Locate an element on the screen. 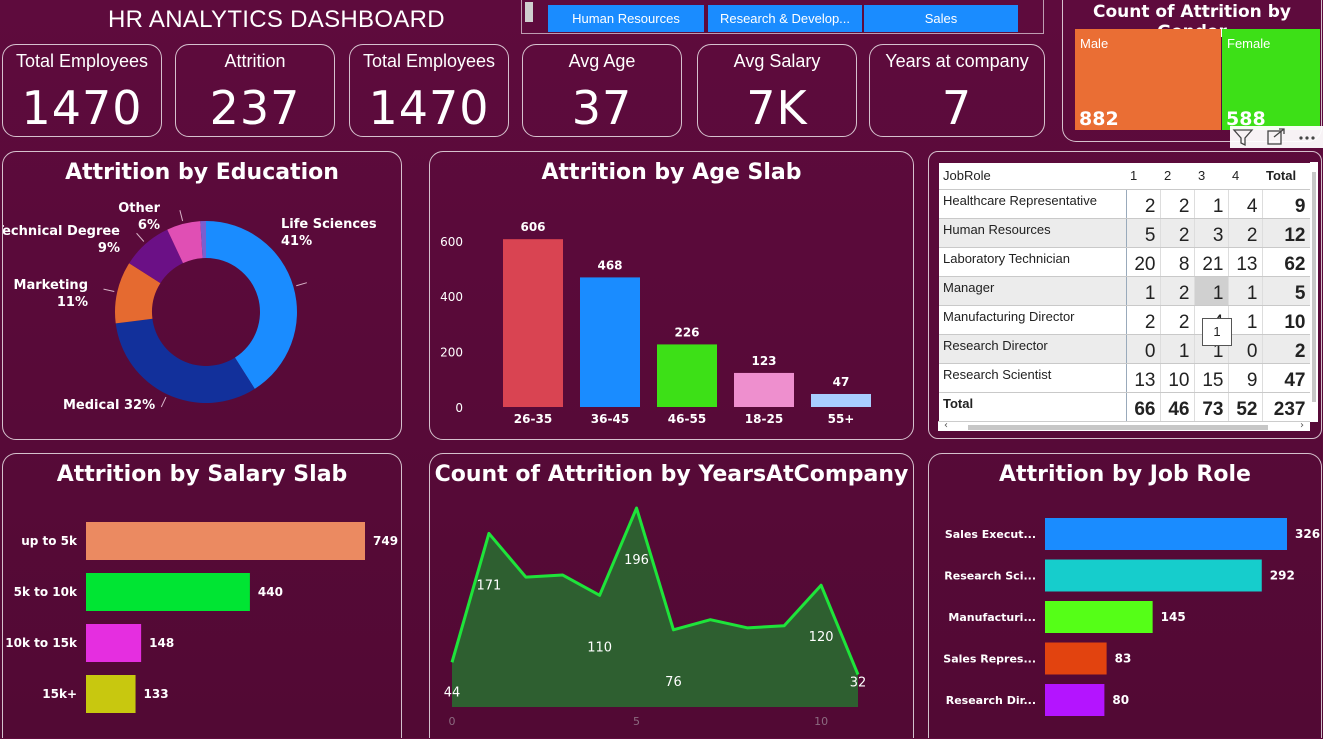  more-options-icon is located at coordinates (1307, 138).